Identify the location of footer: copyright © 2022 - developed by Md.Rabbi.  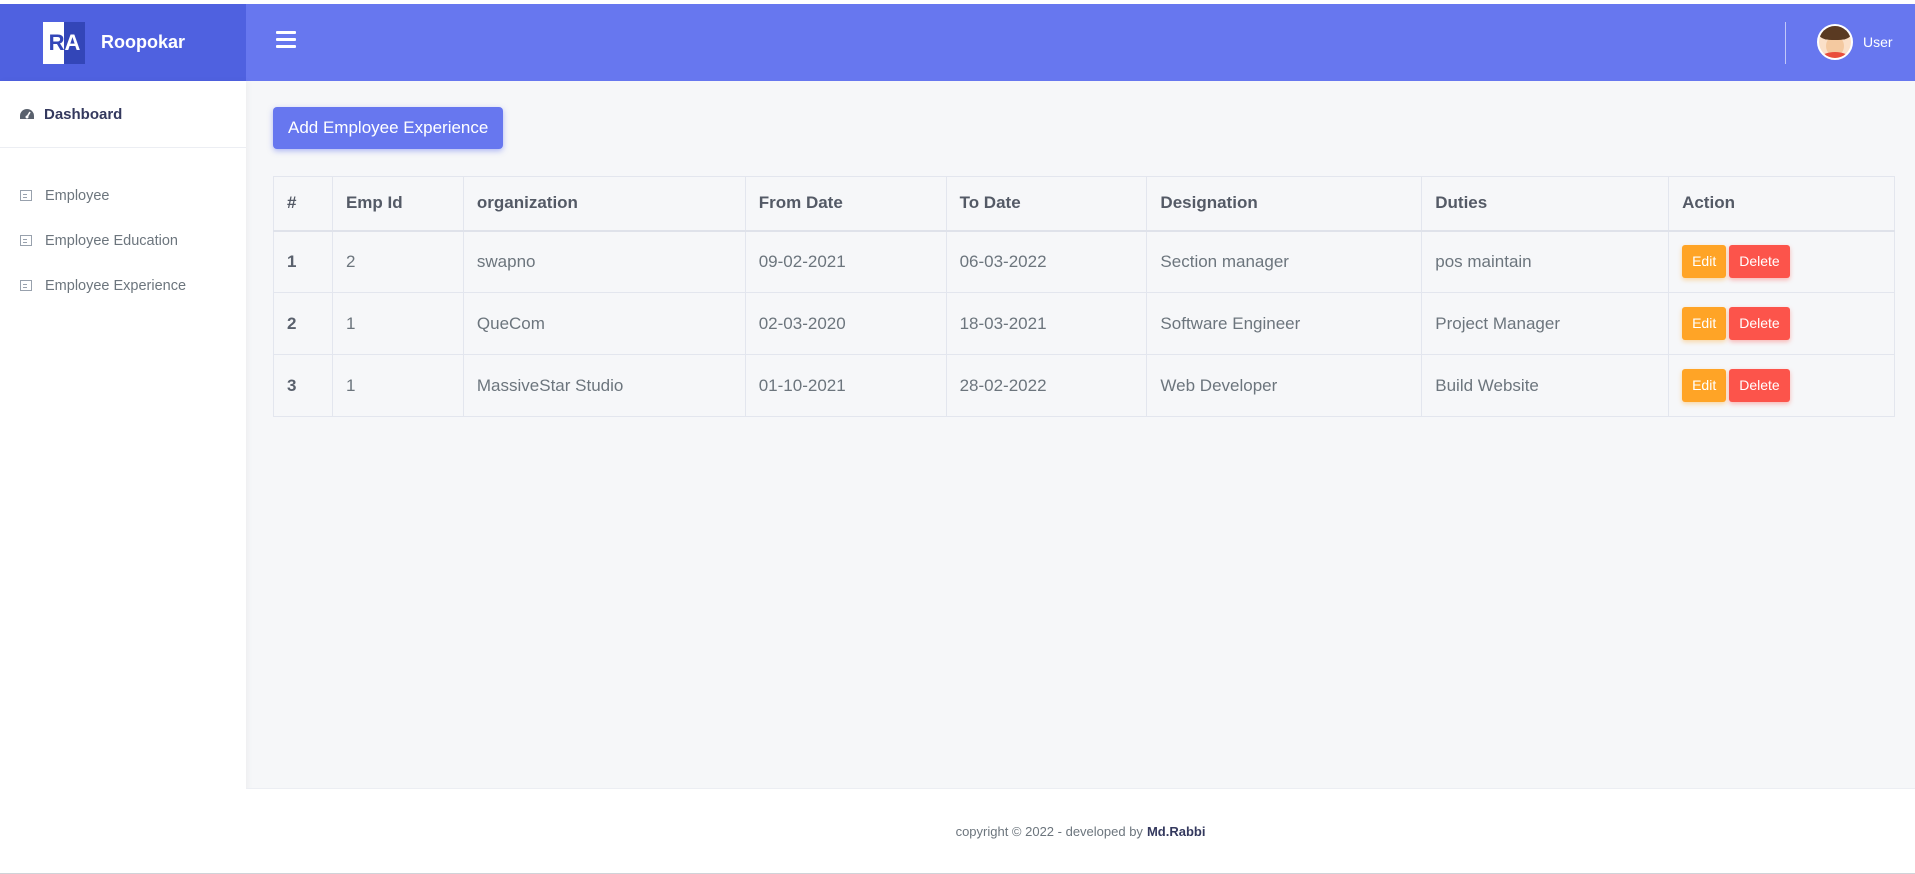
(1080, 831).